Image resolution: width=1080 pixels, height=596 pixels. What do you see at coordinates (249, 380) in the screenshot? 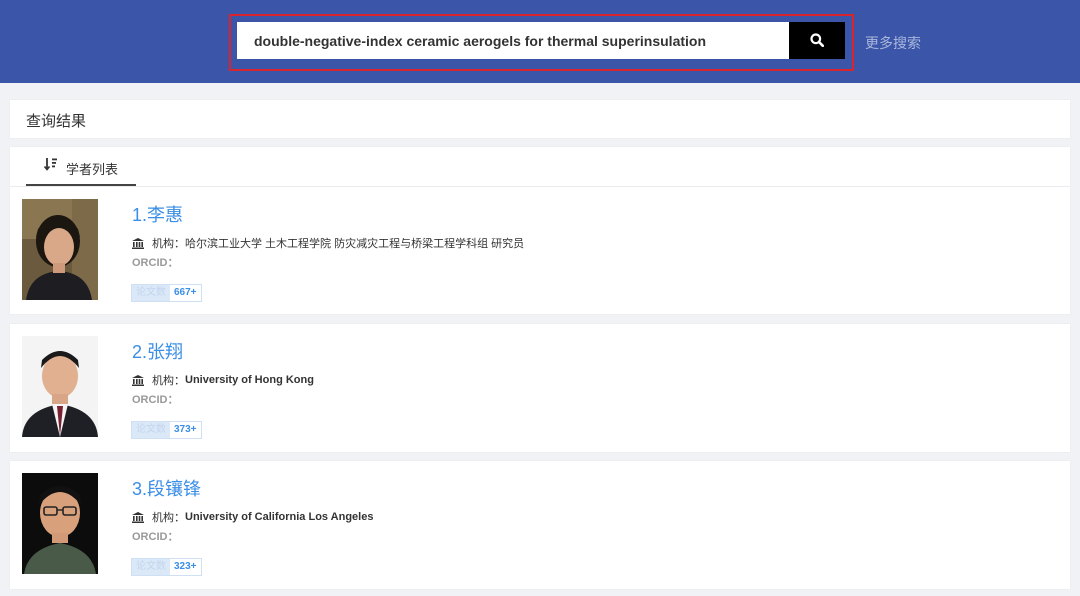
I see `institution-value: University of Hong Kong` at bounding box center [249, 380].